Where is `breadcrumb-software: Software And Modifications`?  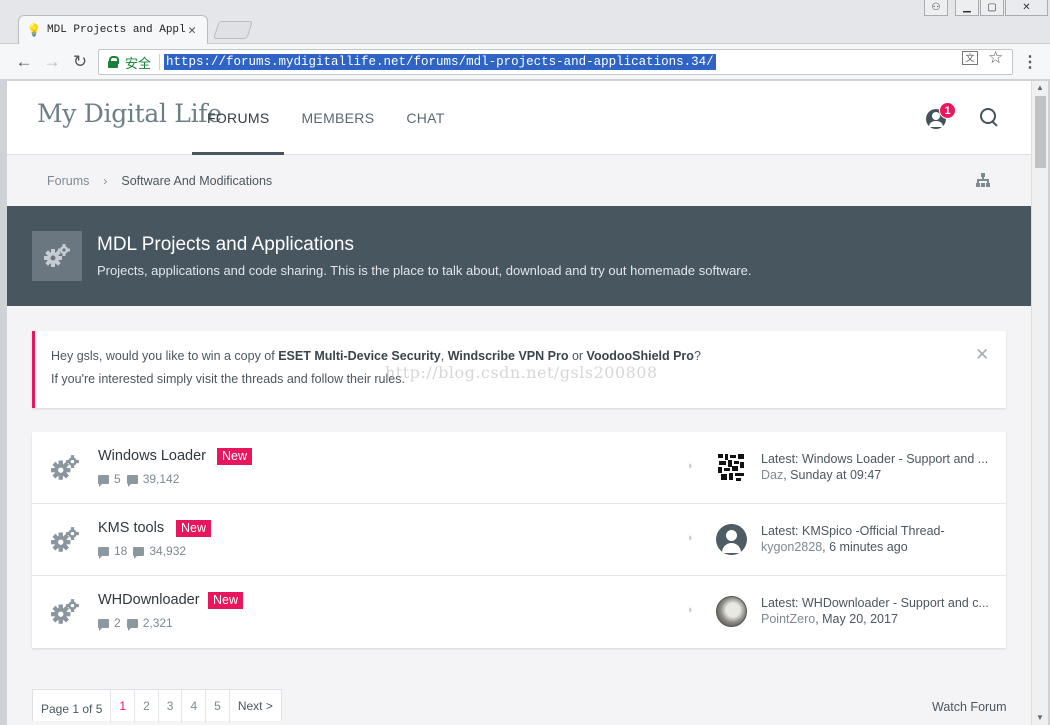
breadcrumb-software: Software And Modifications is located at coordinates (196, 181).